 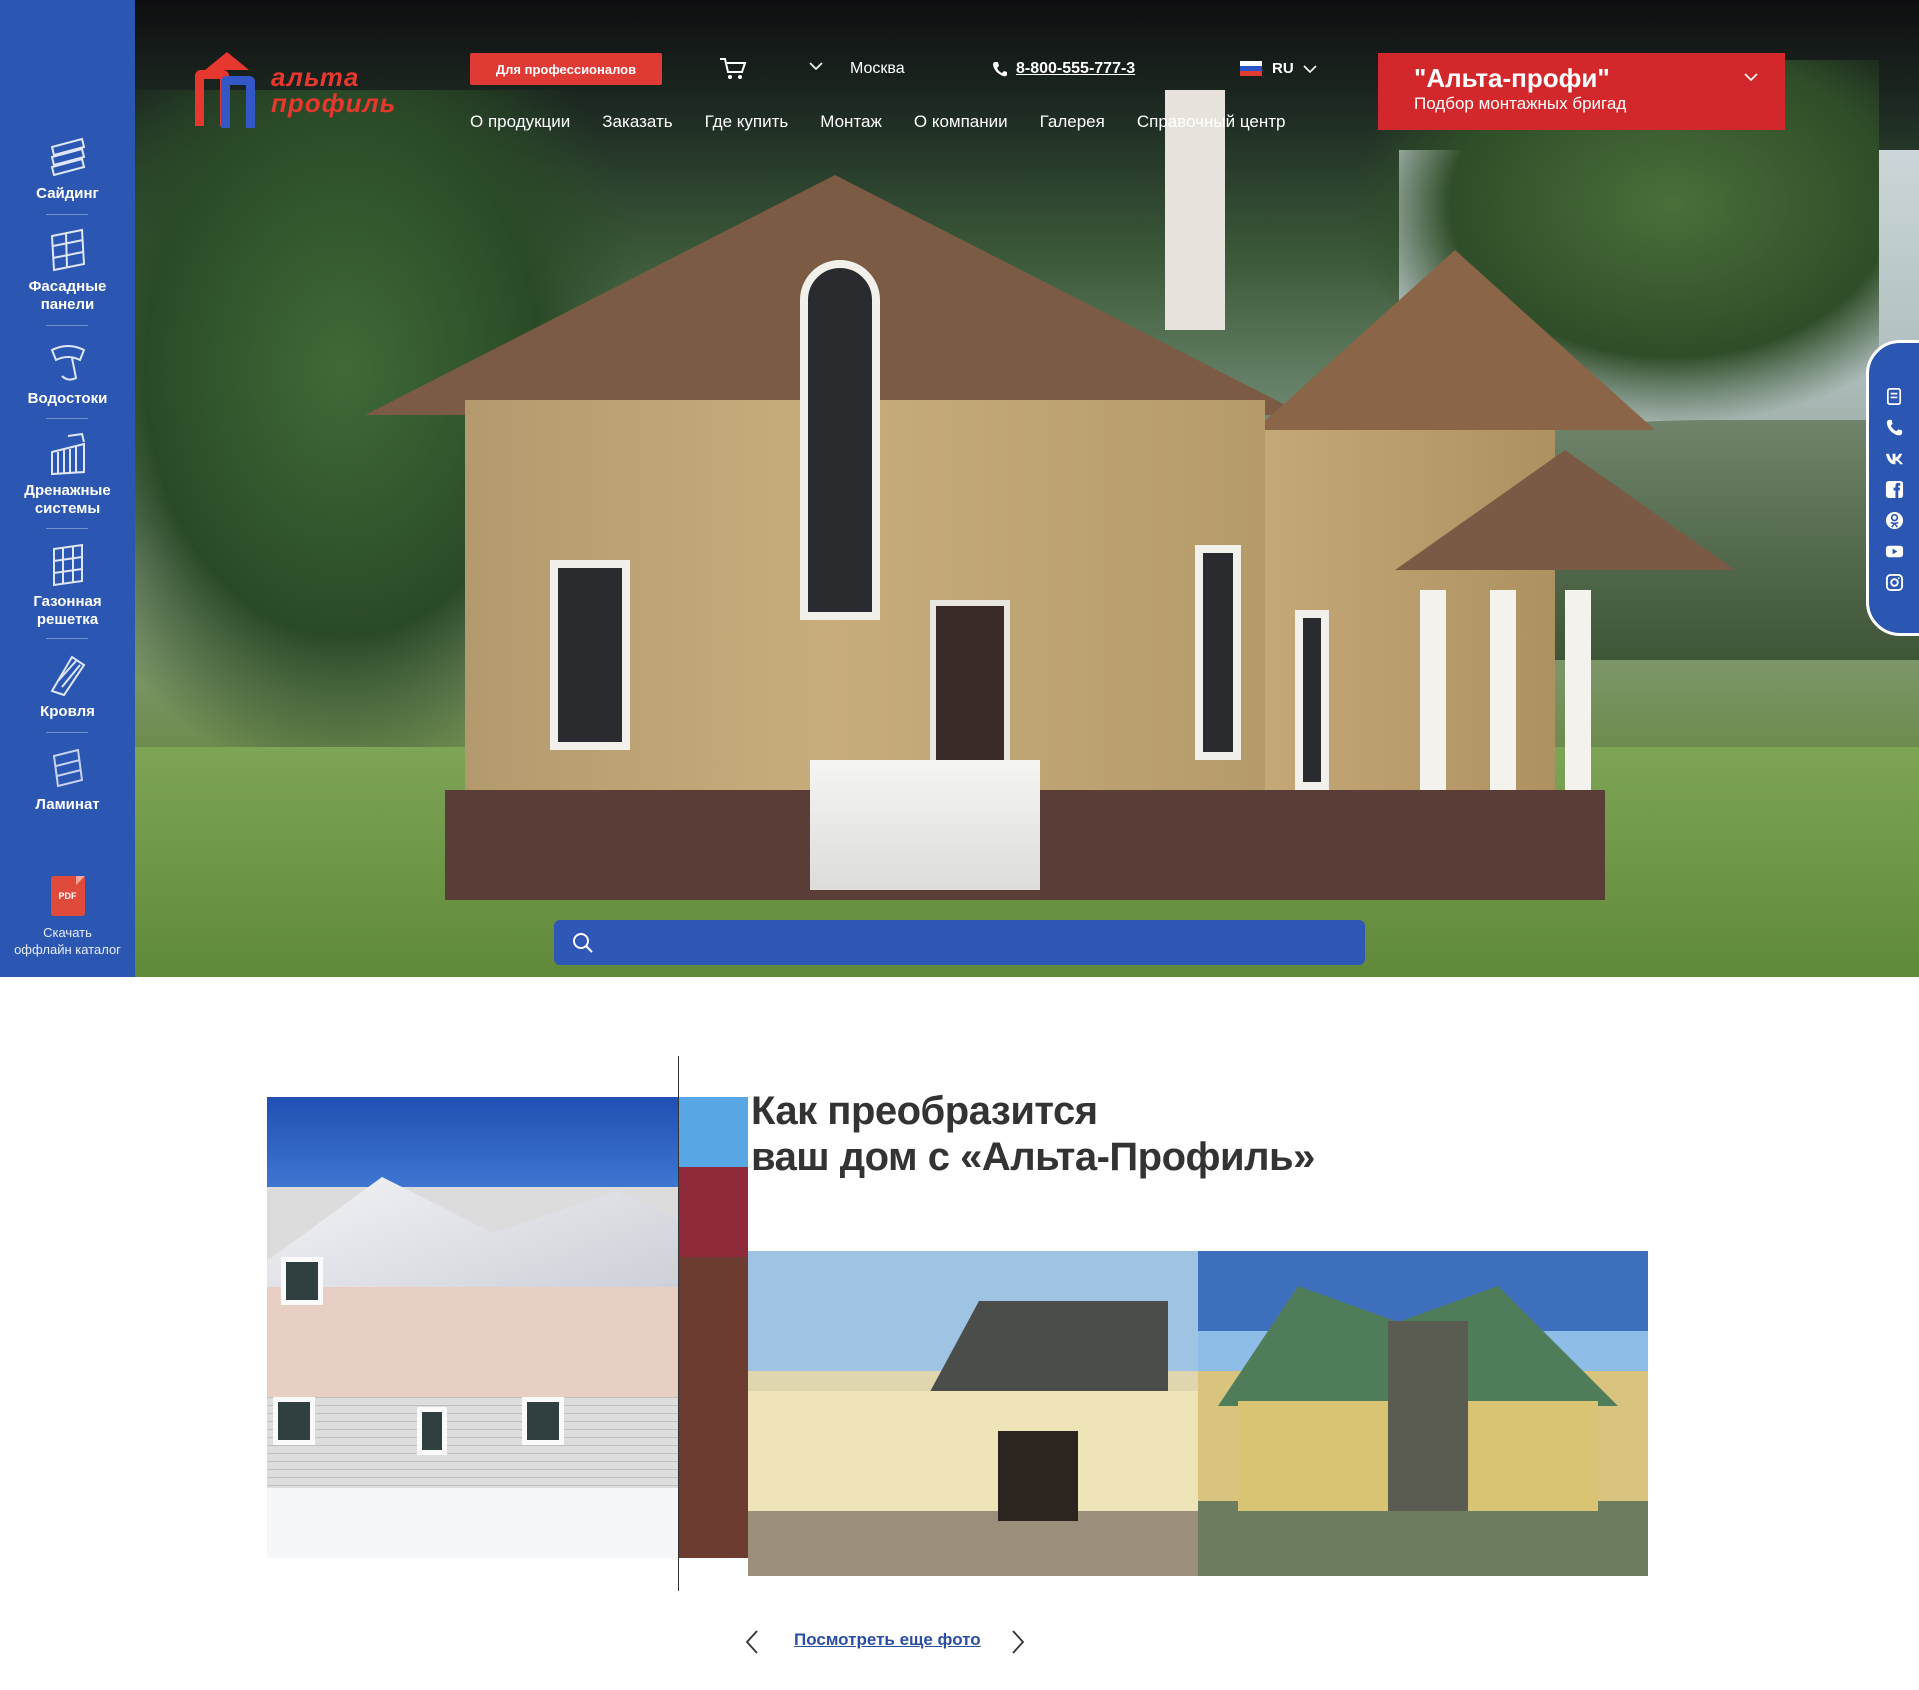 I want to click on facade-panels-icon, so click(x=67, y=250).